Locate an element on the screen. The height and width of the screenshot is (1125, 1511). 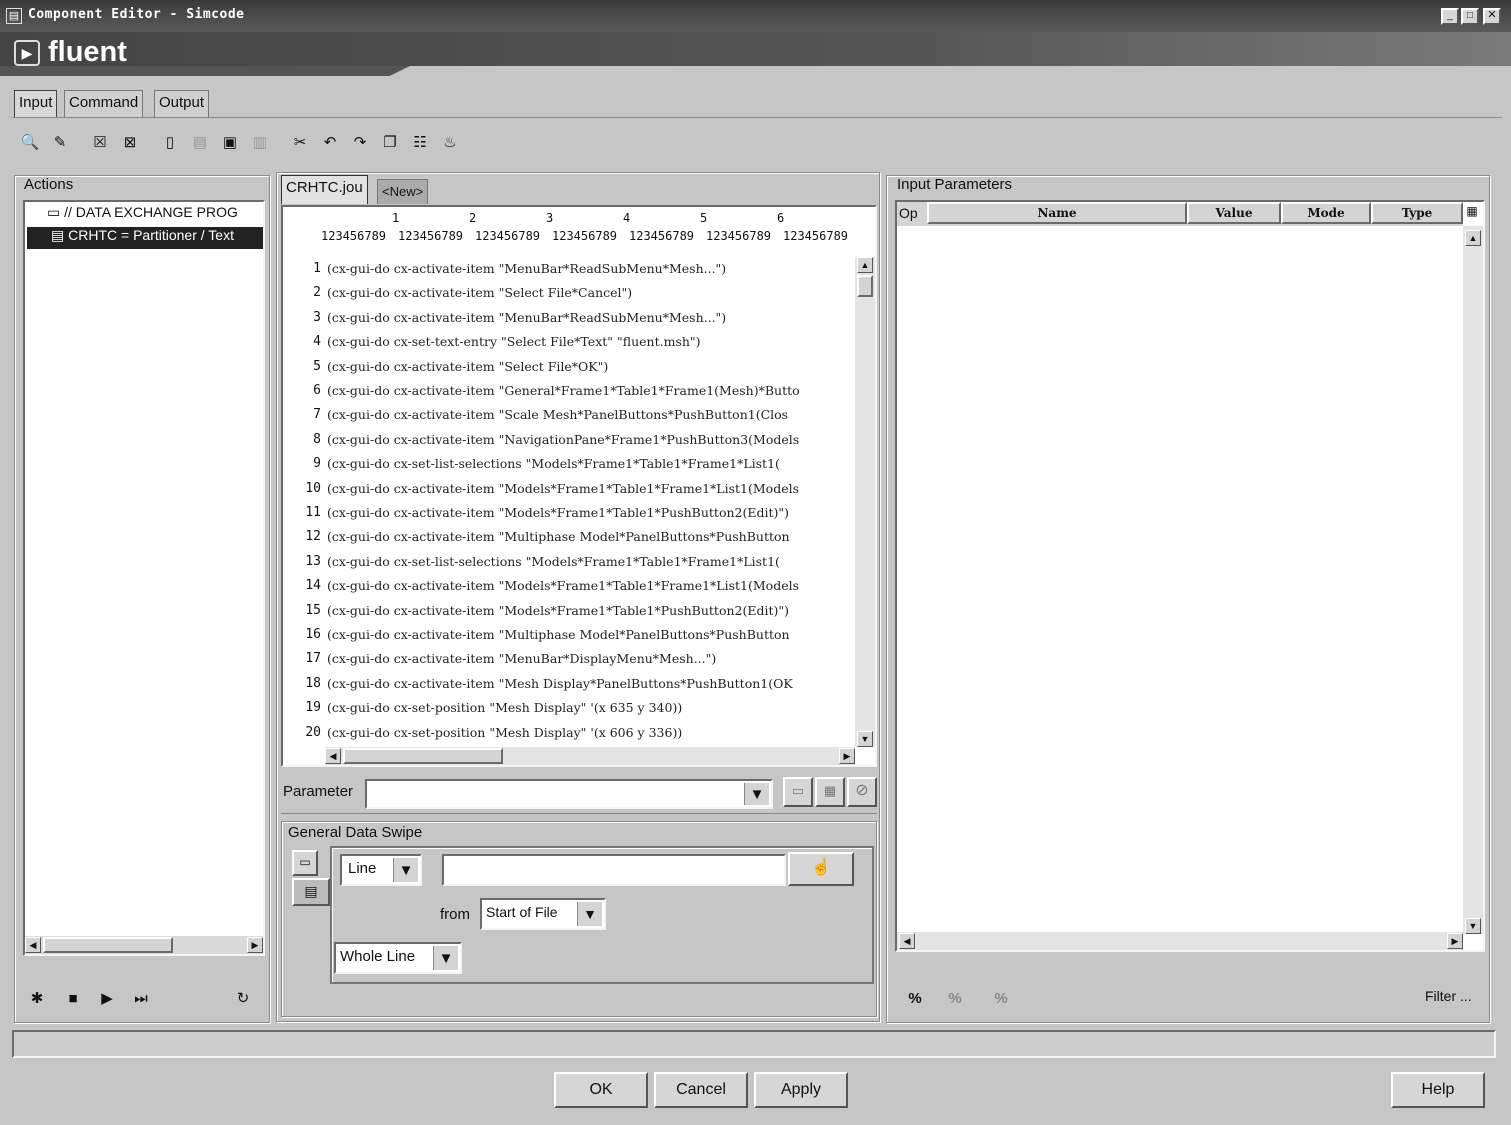
record-icon: ✱ is located at coordinates (37, 998).